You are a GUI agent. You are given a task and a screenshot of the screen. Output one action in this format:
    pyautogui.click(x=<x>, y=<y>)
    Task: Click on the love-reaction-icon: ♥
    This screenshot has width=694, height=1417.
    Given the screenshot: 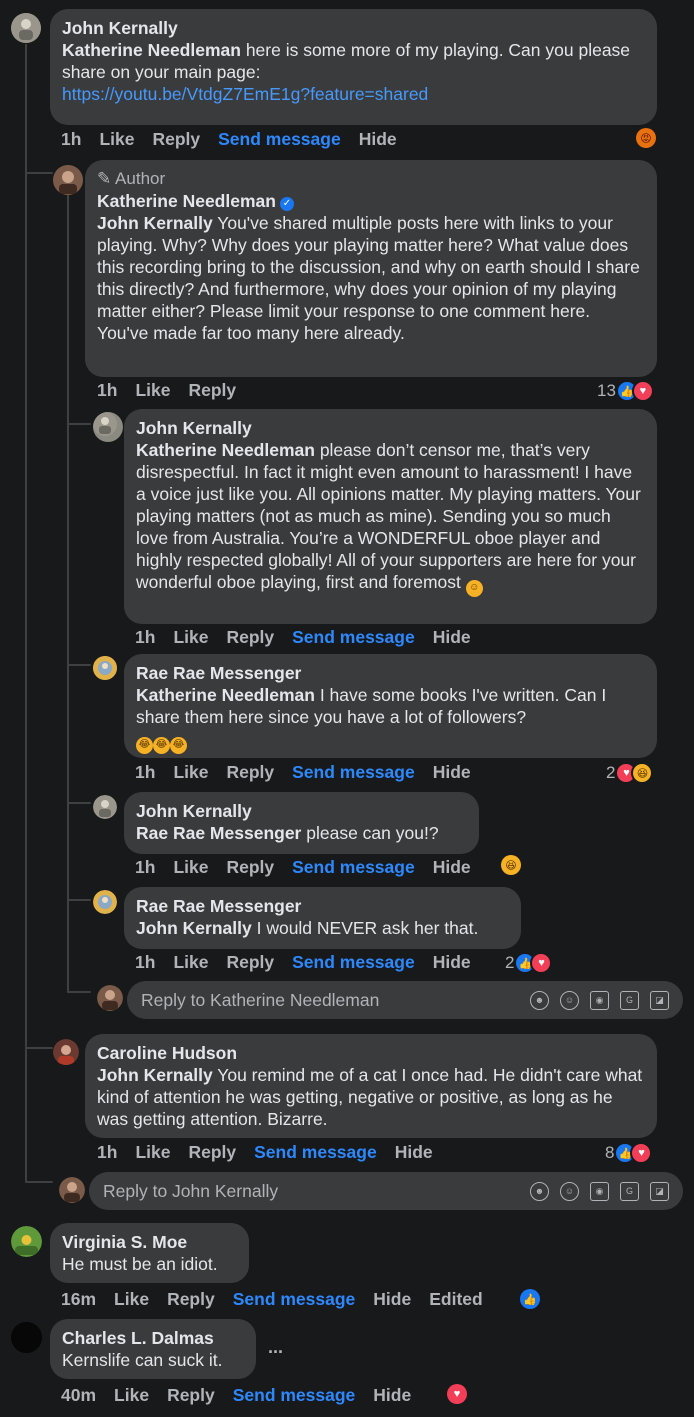 What is the action you would take?
    pyautogui.click(x=642, y=391)
    